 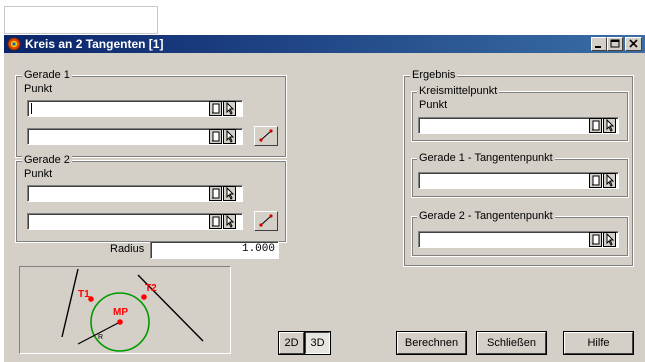 What do you see at coordinates (599, 44) in the screenshot?
I see `minimize-button` at bounding box center [599, 44].